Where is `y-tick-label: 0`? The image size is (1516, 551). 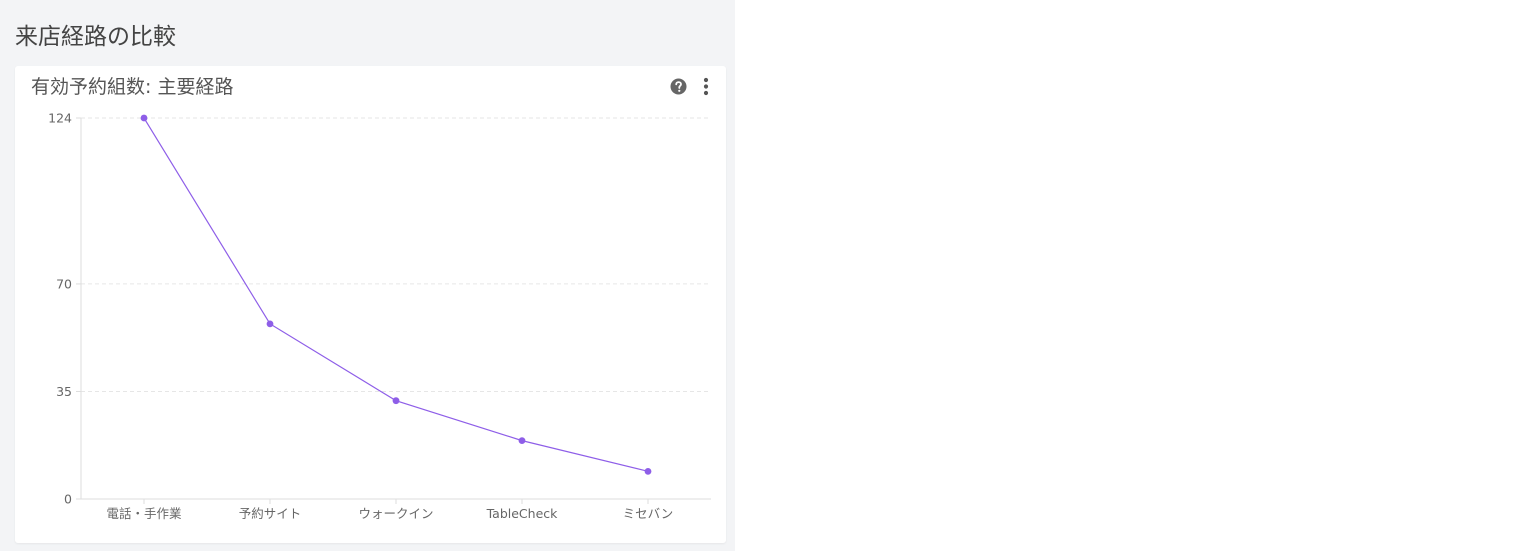 y-tick-label: 0 is located at coordinates (68, 499).